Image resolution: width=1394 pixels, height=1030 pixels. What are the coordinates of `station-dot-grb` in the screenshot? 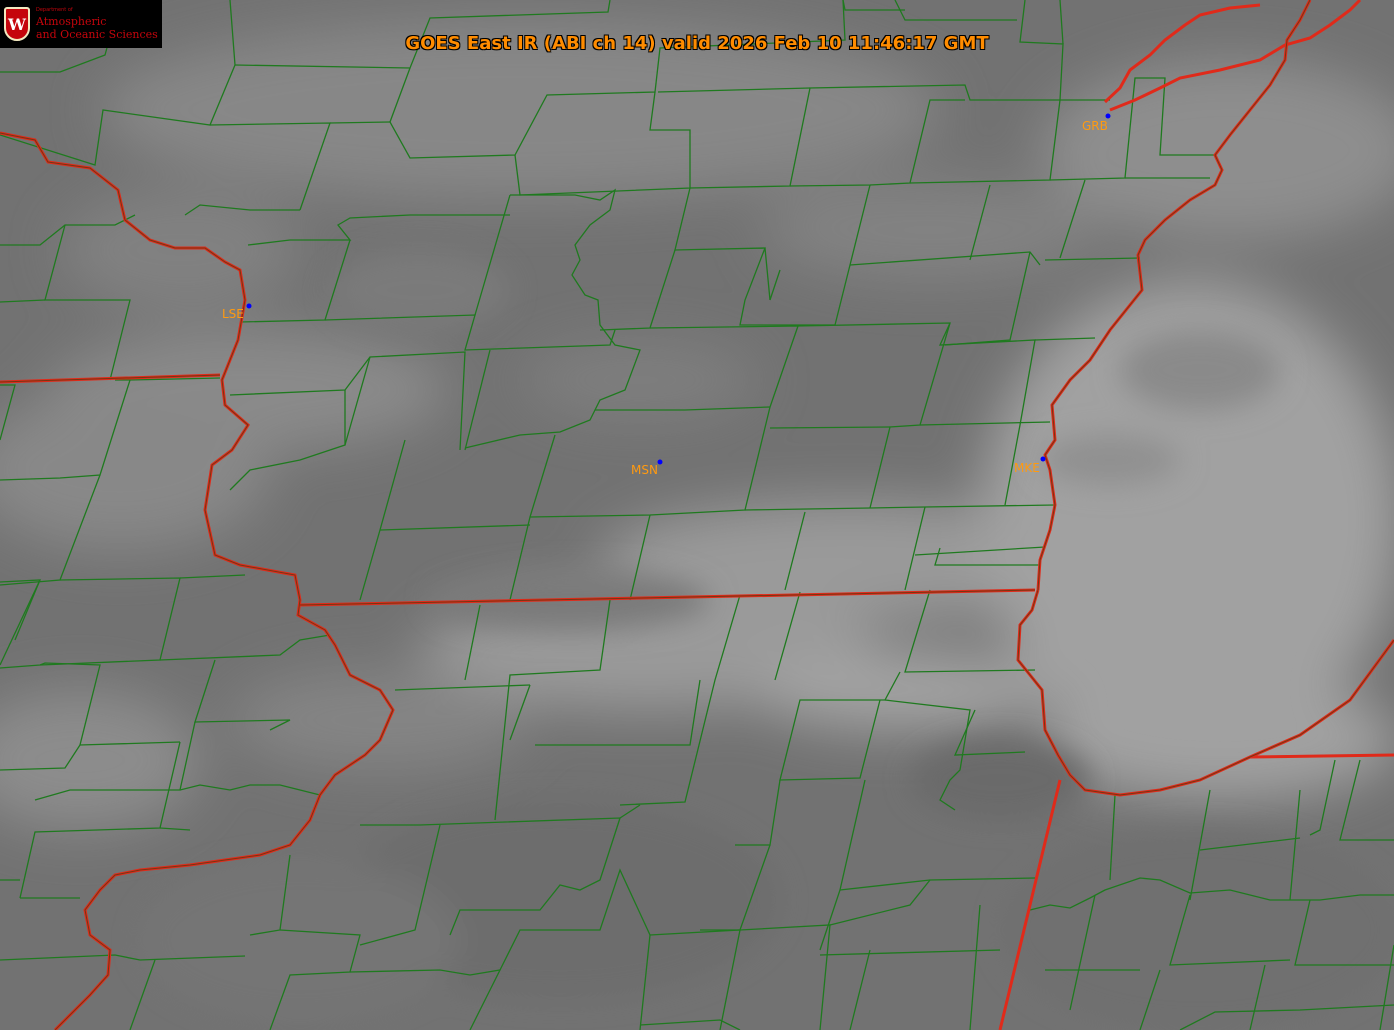 It's located at (1108, 116).